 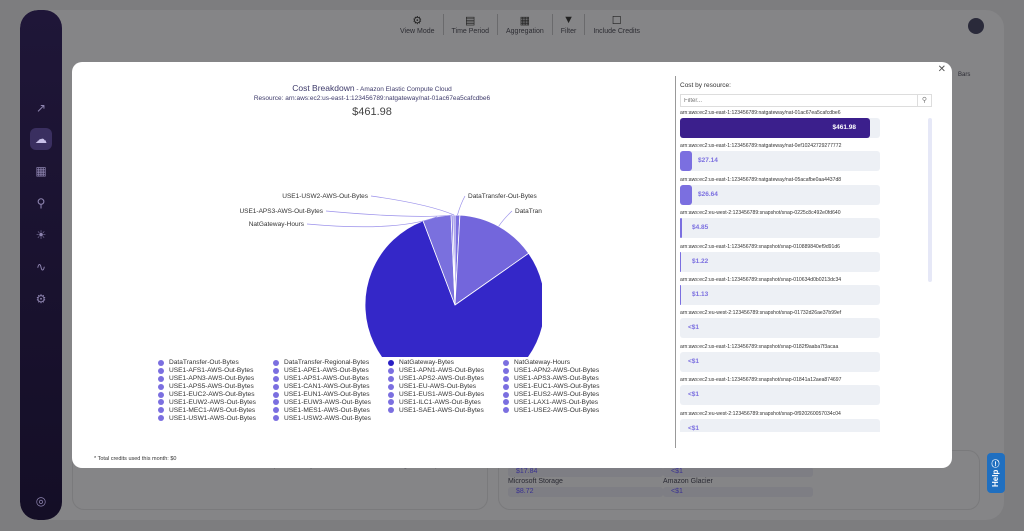 I want to click on cost-bar-fill, so click(x=686, y=161).